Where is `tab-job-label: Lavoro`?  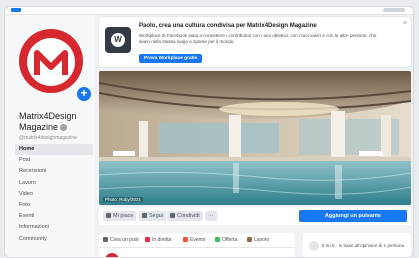 tab-job-label: Lavoro is located at coordinates (262, 240).